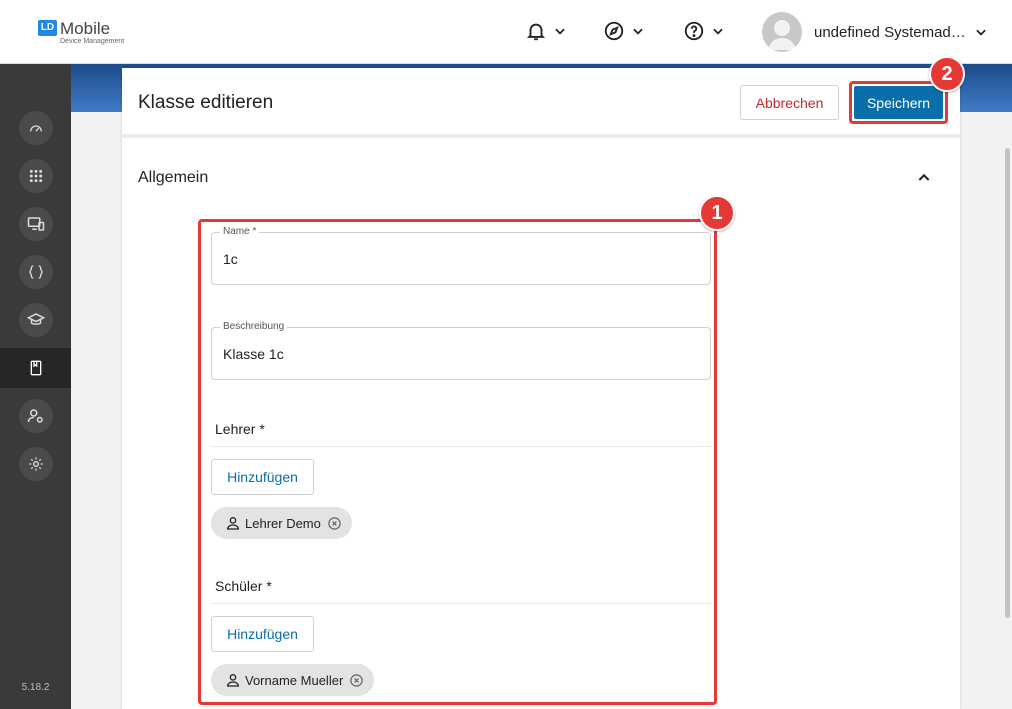 The image size is (1012, 709). I want to click on students-label: Schüler *, so click(243, 586).